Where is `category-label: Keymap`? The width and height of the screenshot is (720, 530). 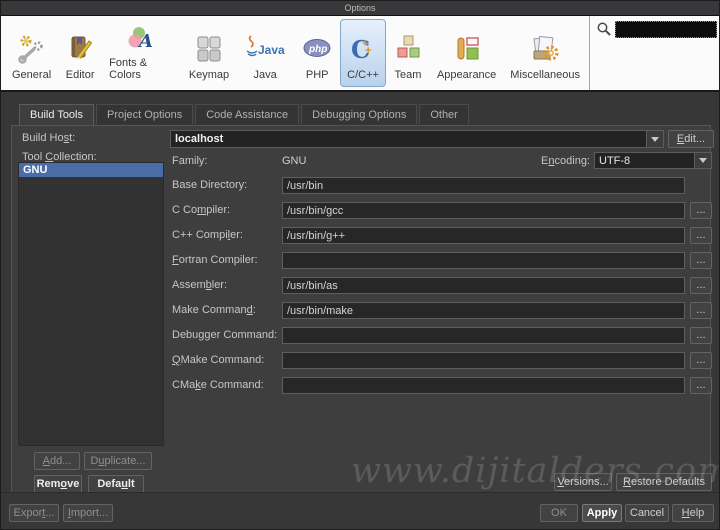 category-label: Keymap is located at coordinates (209, 75).